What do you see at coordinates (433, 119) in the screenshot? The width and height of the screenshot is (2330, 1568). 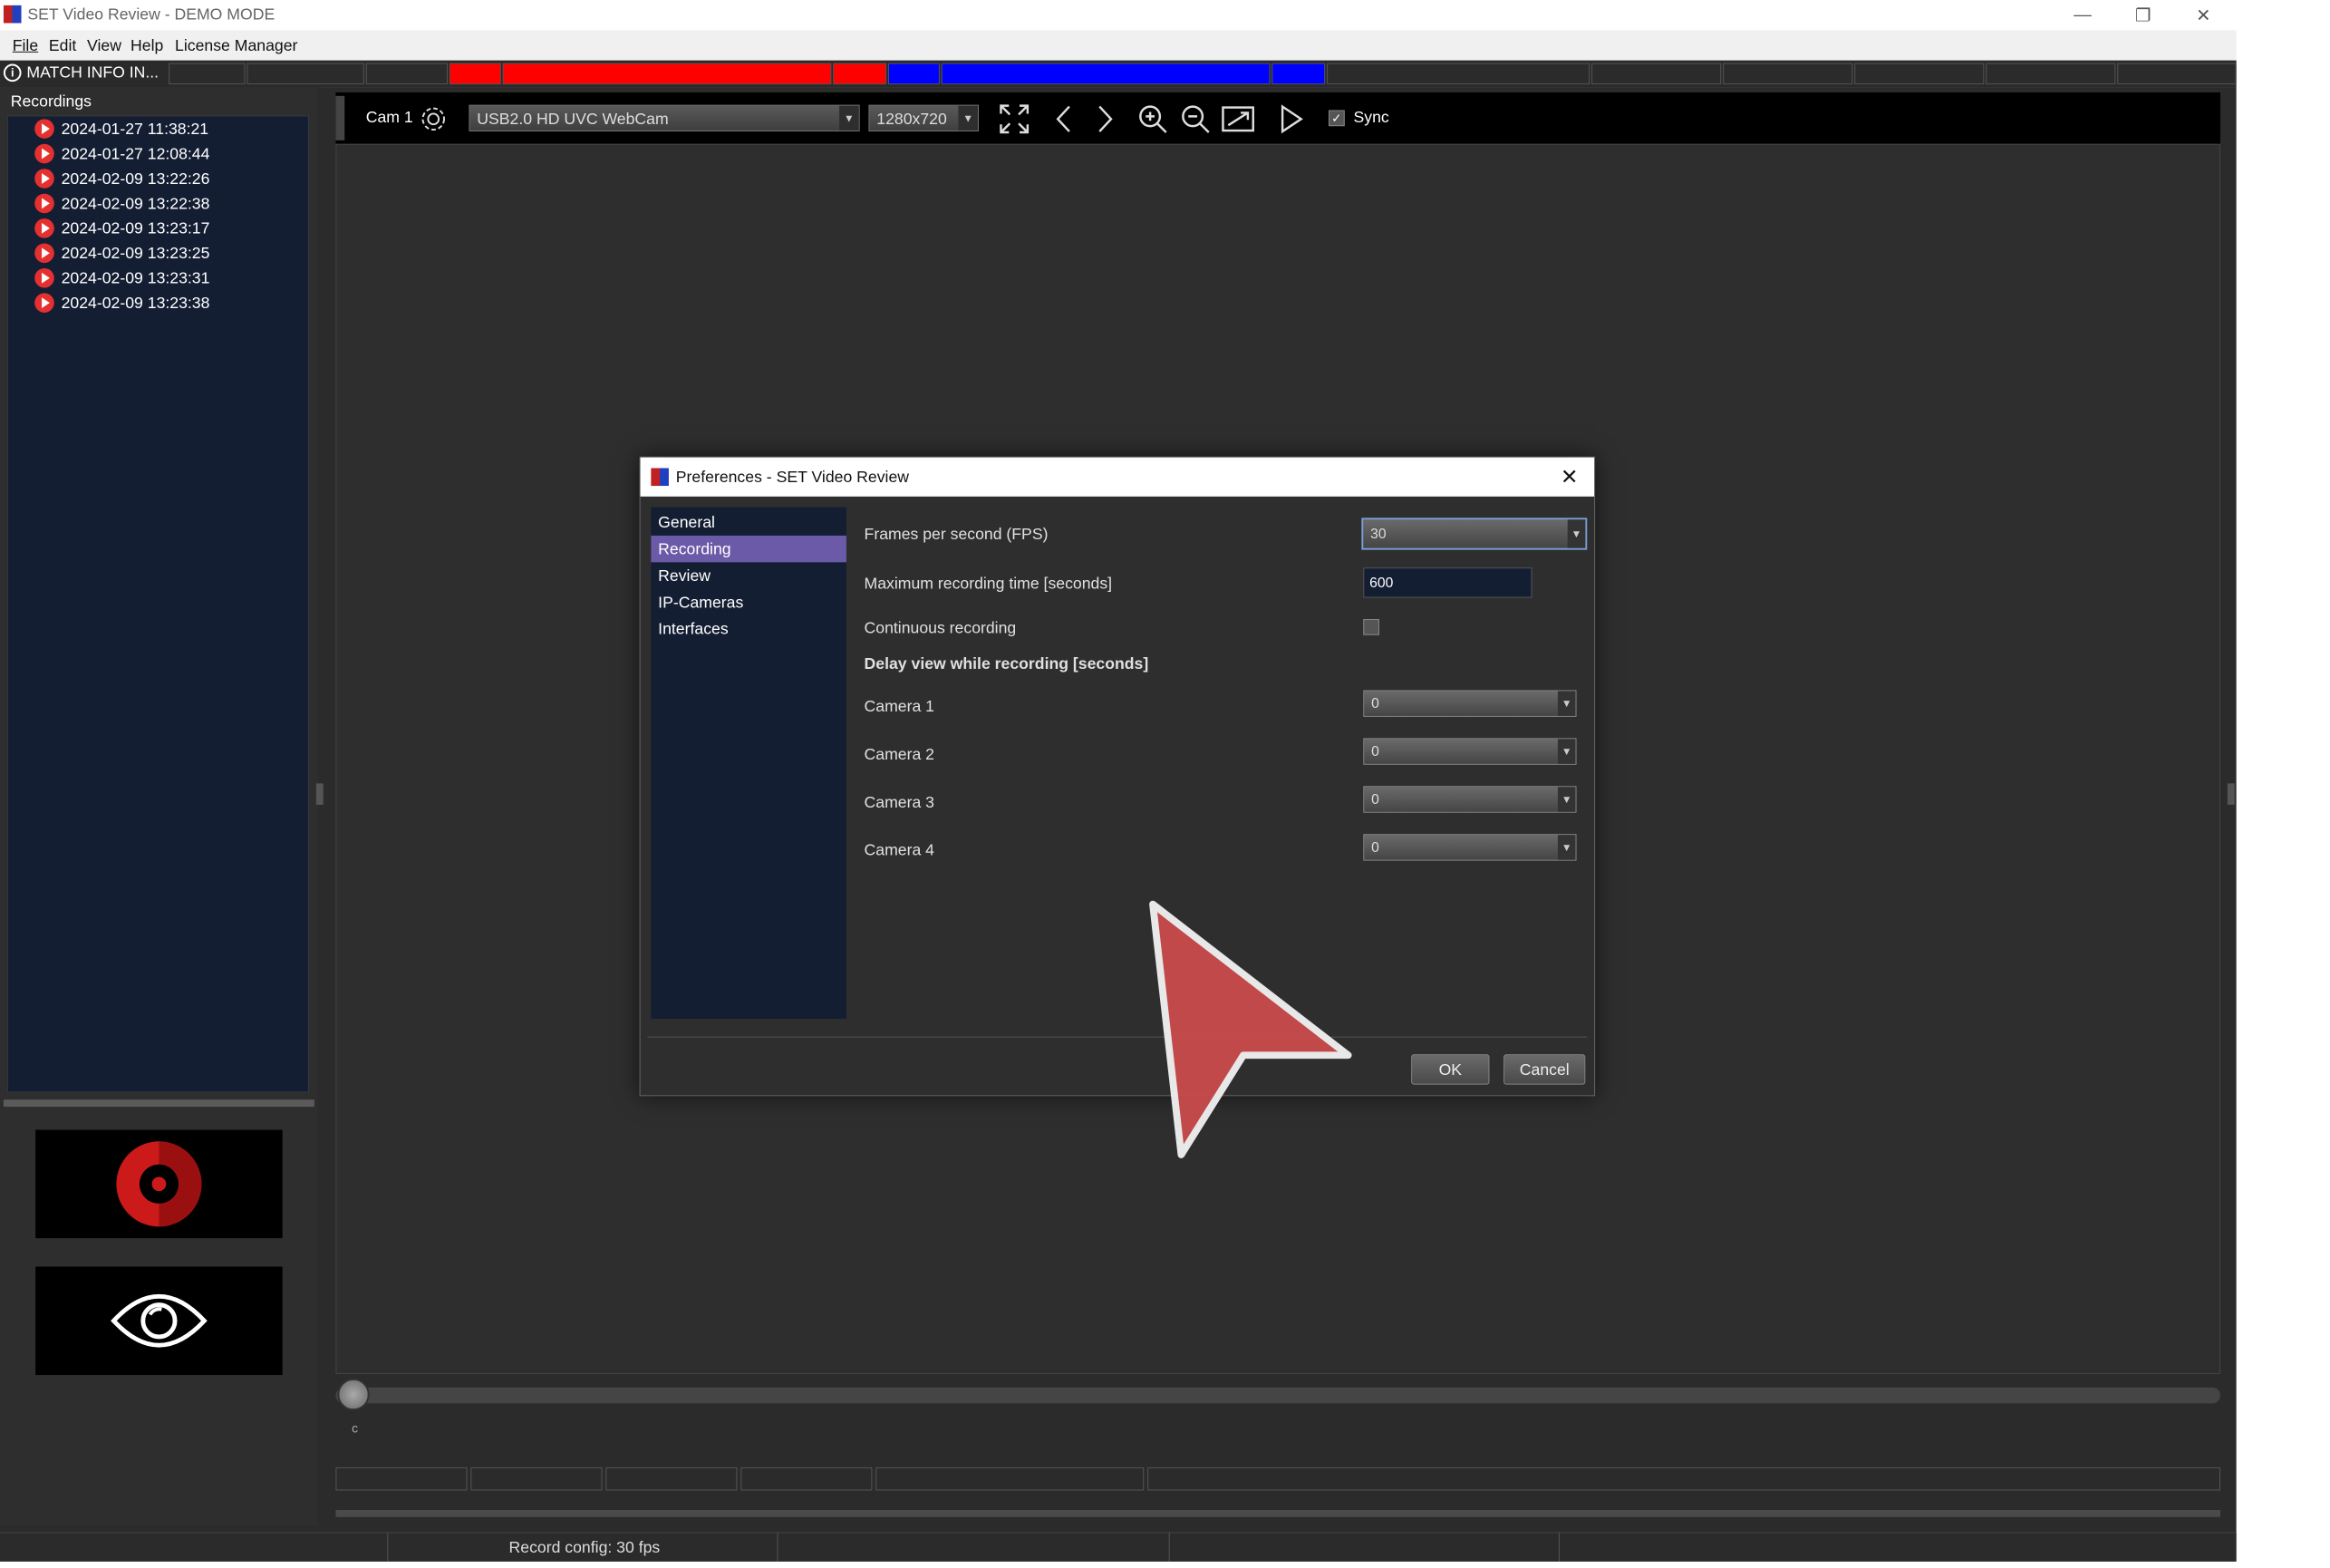 I see `gear-icon` at bounding box center [433, 119].